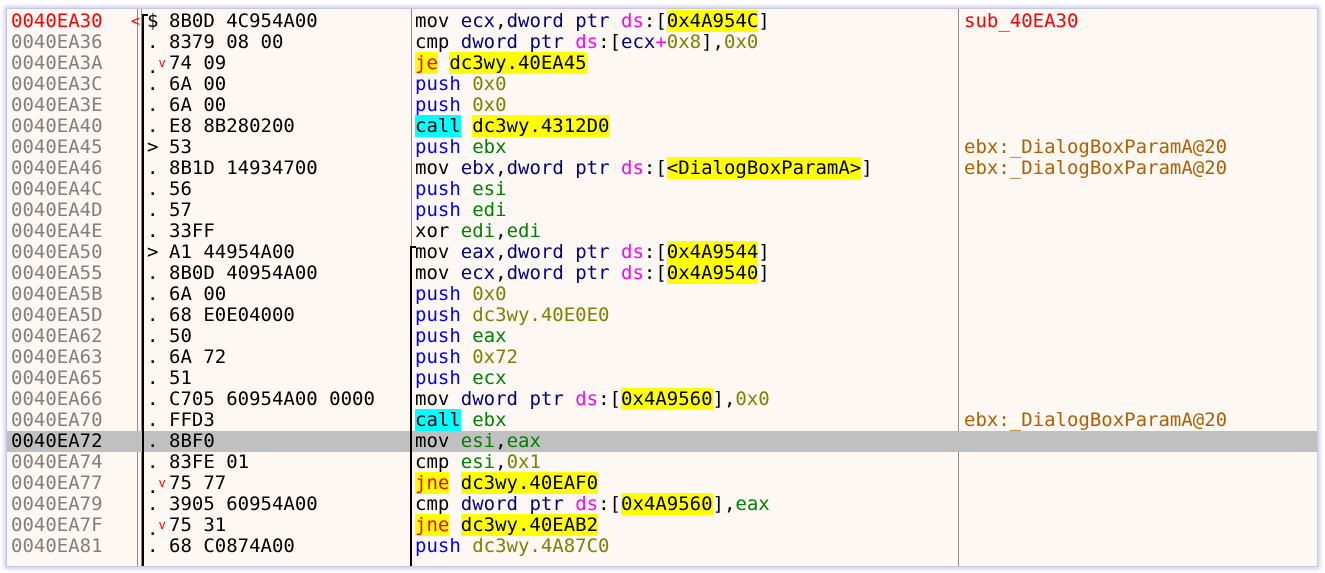  What do you see at coordinates (512, 546) in the screenshot?
I see `instruction: push dc3wy.4A87C0` at bounding box center [512, 546].